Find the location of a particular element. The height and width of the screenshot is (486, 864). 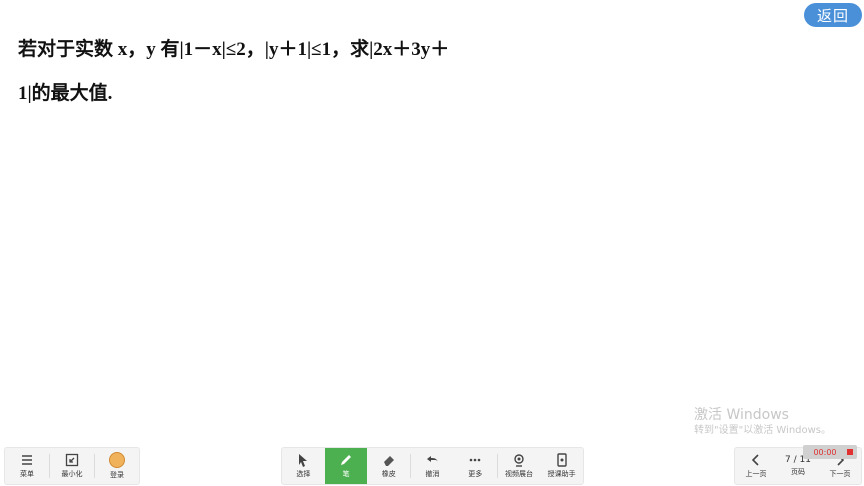

eraser-tool-button: 橡皮 is located at coordinates (388, 466).